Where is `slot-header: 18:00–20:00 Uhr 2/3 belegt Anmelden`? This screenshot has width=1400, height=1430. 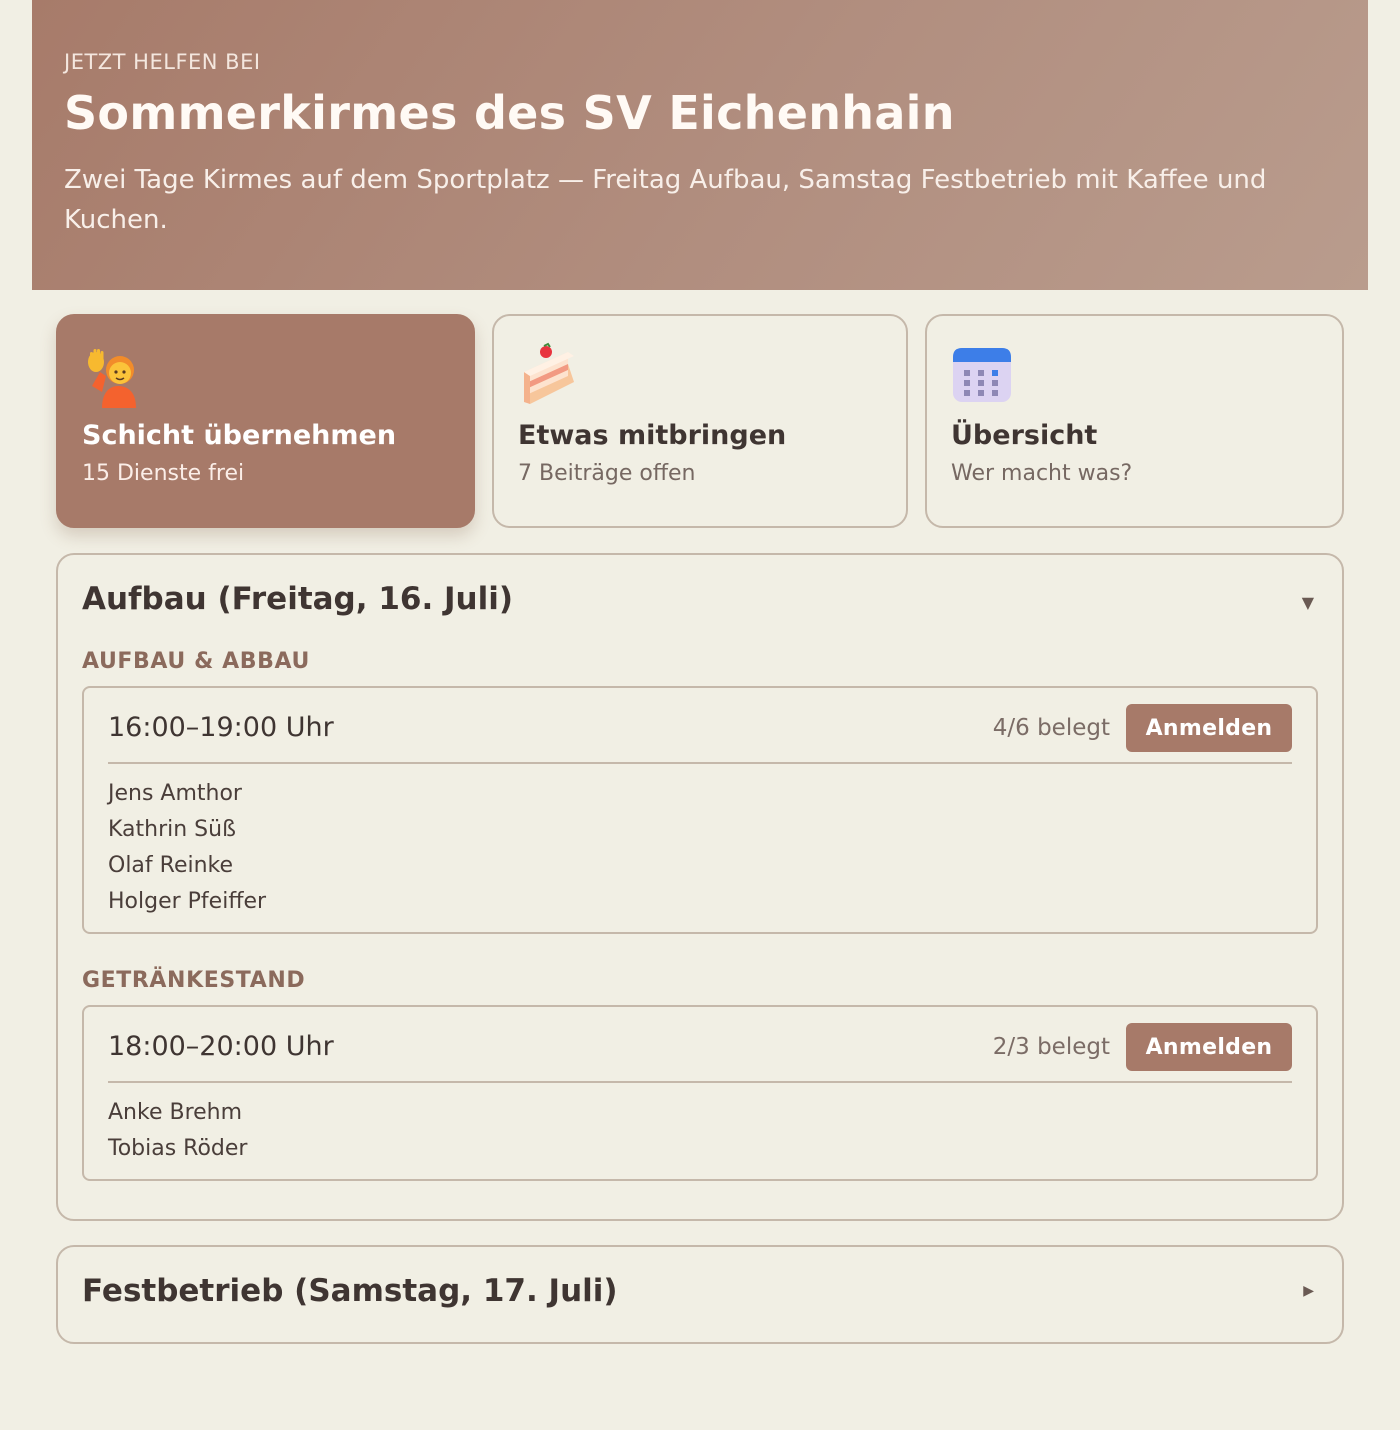 slot-header: 18:00–20:00 Uhr 2/3 belegt Anmelden is located at coordinates (700, 1053).